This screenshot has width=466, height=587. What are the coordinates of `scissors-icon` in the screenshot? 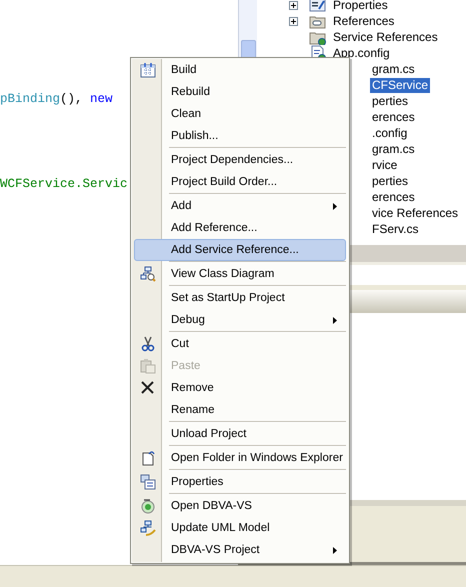 It's located at (148, 344).